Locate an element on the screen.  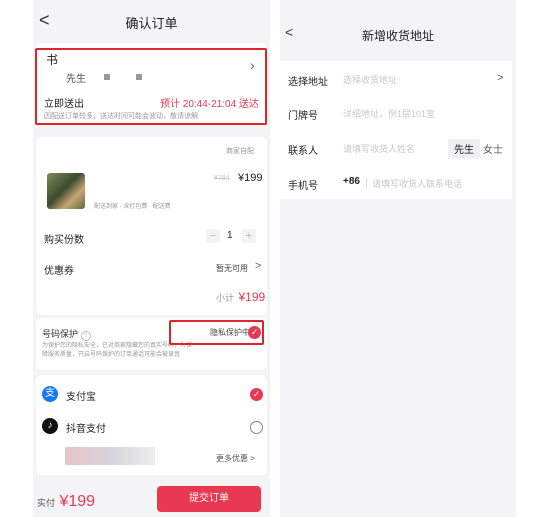
alipay-icon: 支 is located at coordinates (50, 394).